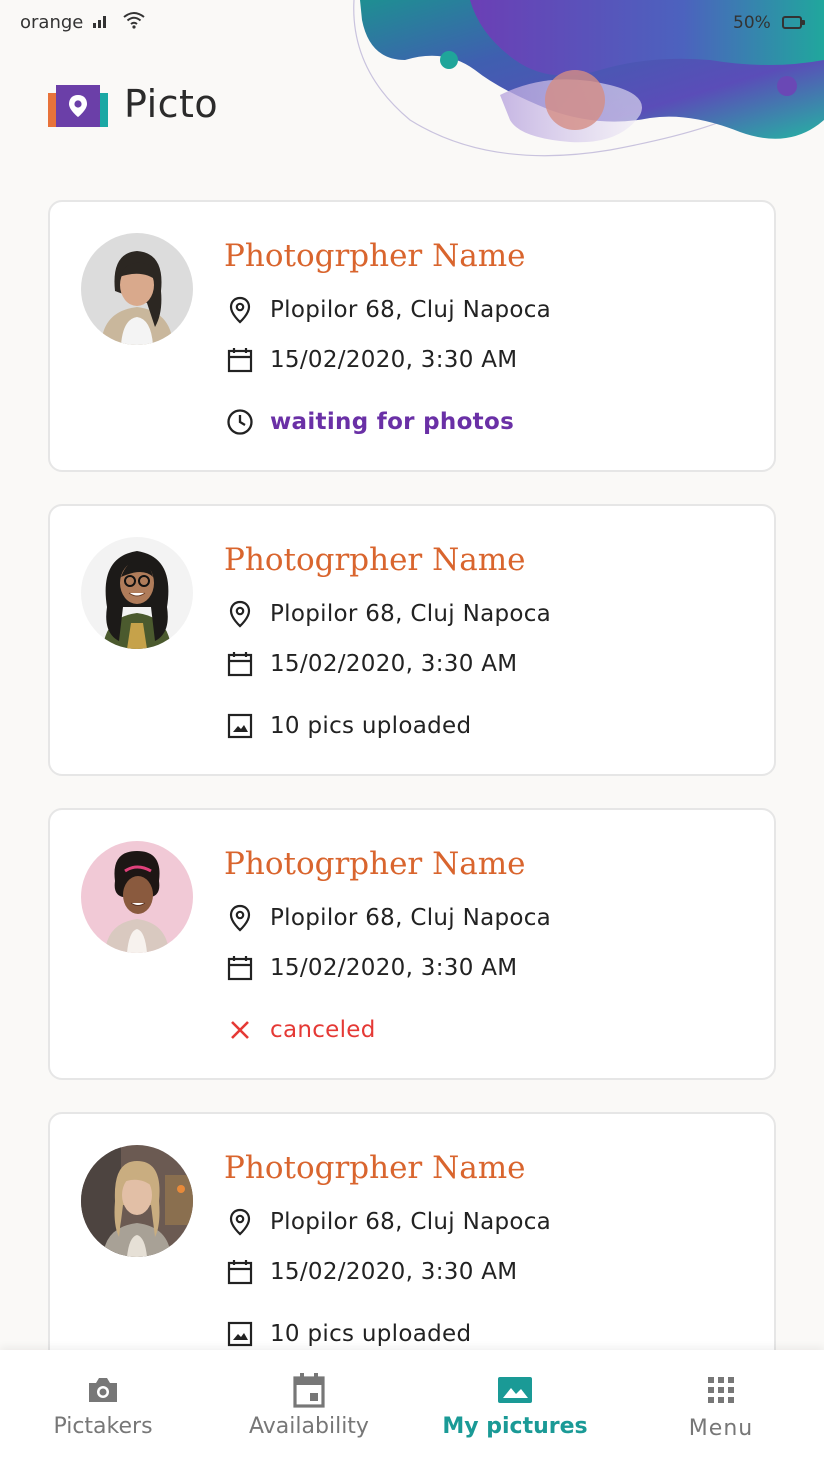 This screenshot has height=1462, width=824. I want to click on status-text: canceled, so click(323, 1030).